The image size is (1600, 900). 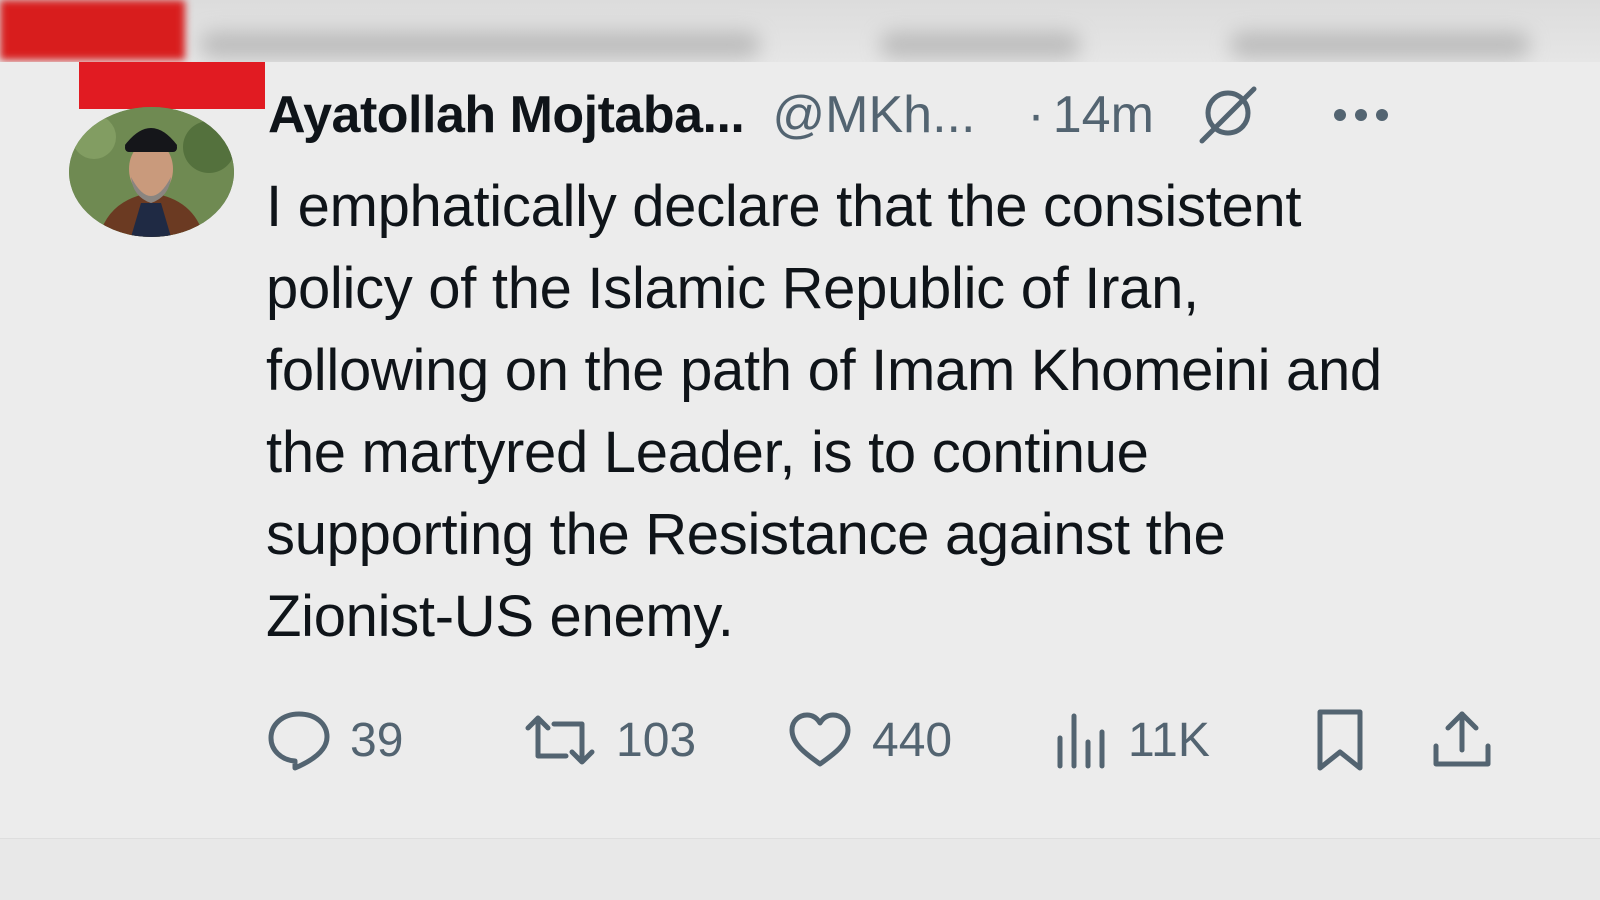 I want to click on bookmark-button, so click(x=1340, y=740).